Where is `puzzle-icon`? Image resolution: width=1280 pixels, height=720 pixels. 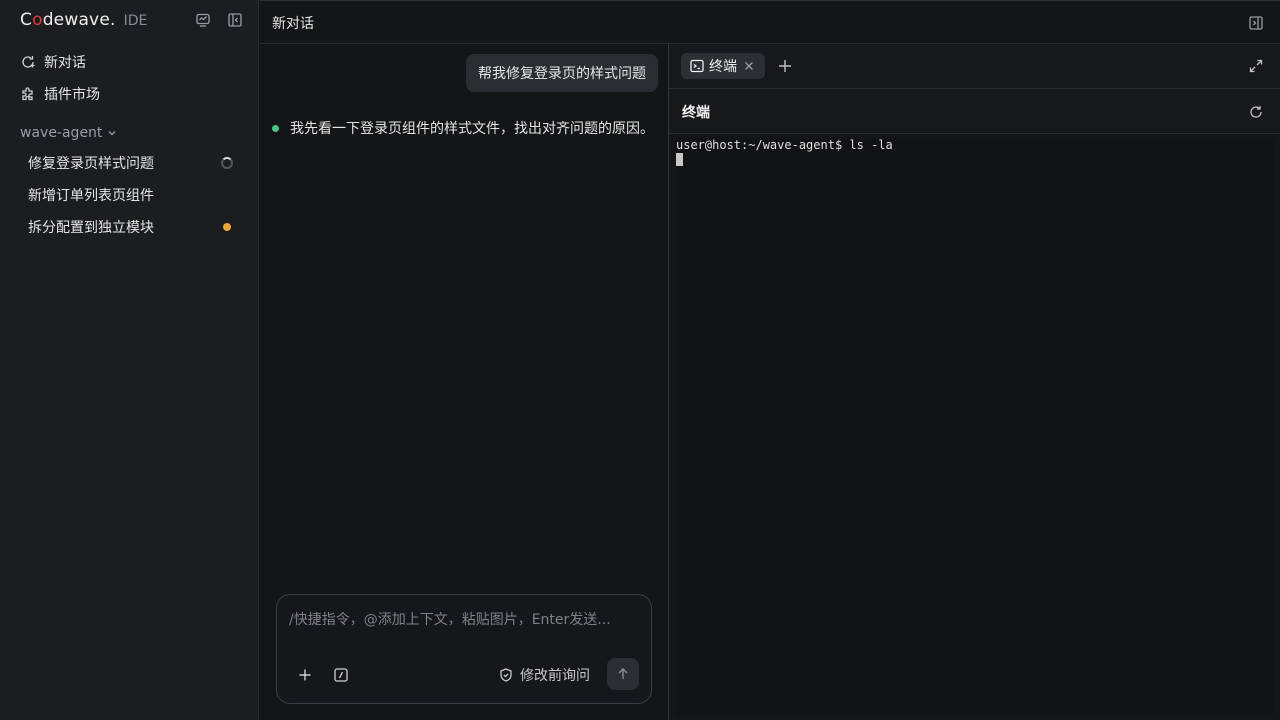 puzzle-icon is located at coordinates (28, 94).